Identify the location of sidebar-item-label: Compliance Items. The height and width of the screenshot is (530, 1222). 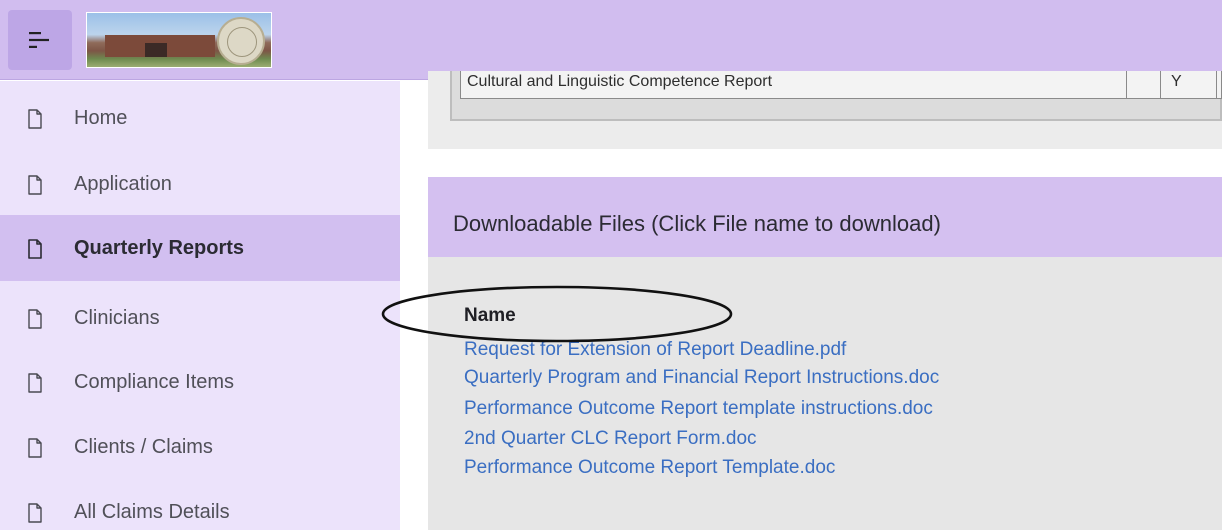
(154, 381).